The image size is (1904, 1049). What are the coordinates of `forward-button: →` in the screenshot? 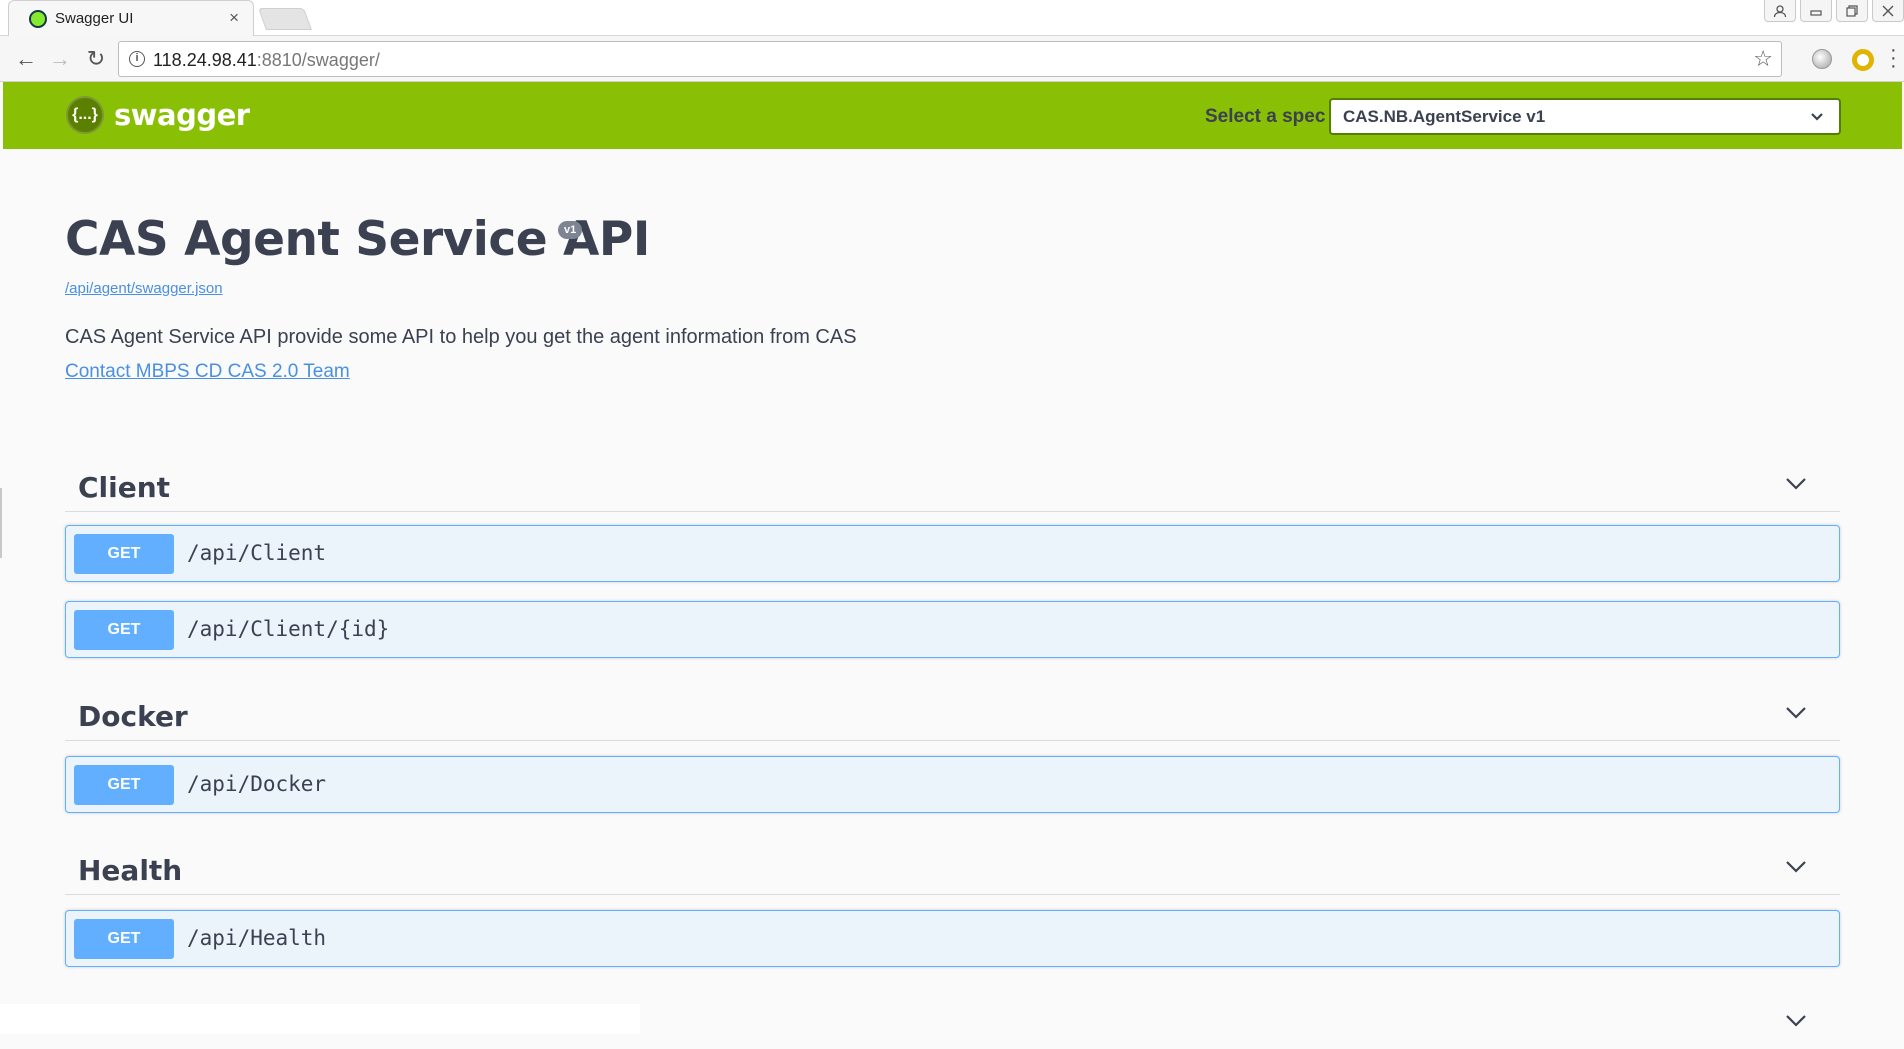 It's located at (60, 59).